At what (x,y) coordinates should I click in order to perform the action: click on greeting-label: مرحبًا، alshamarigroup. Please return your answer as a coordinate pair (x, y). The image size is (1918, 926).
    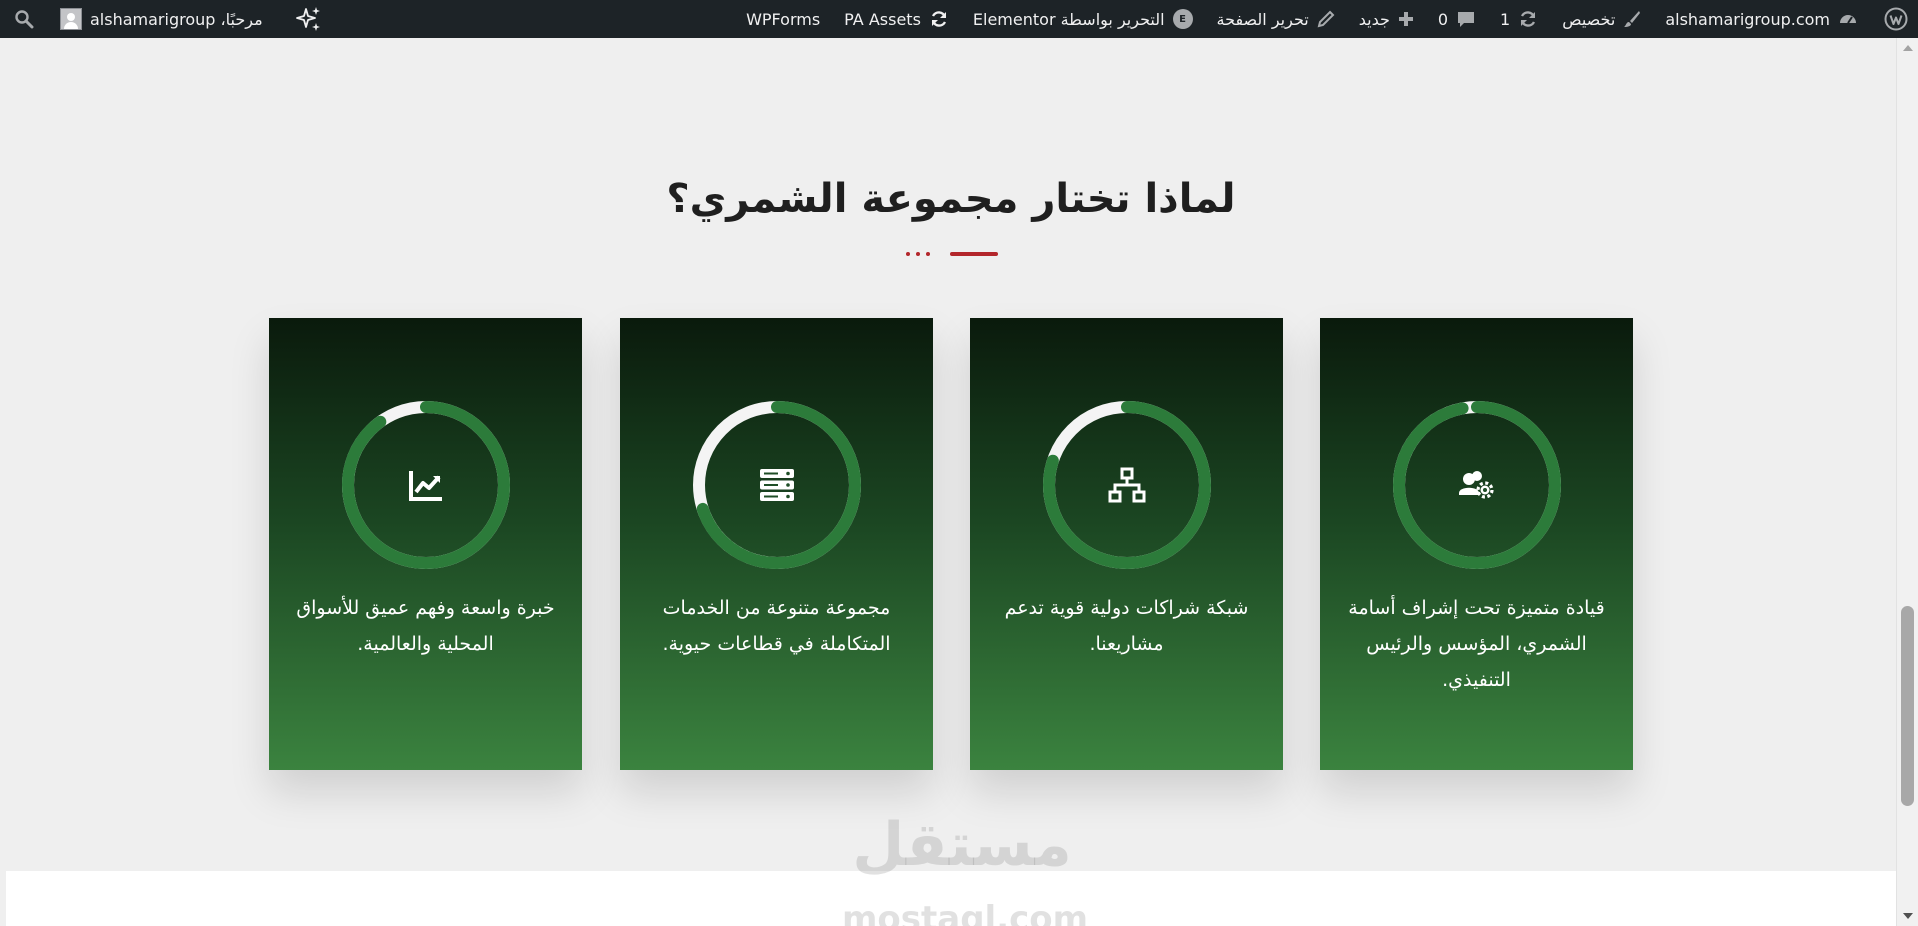
    Looking at the image, I should click on (176, 19).